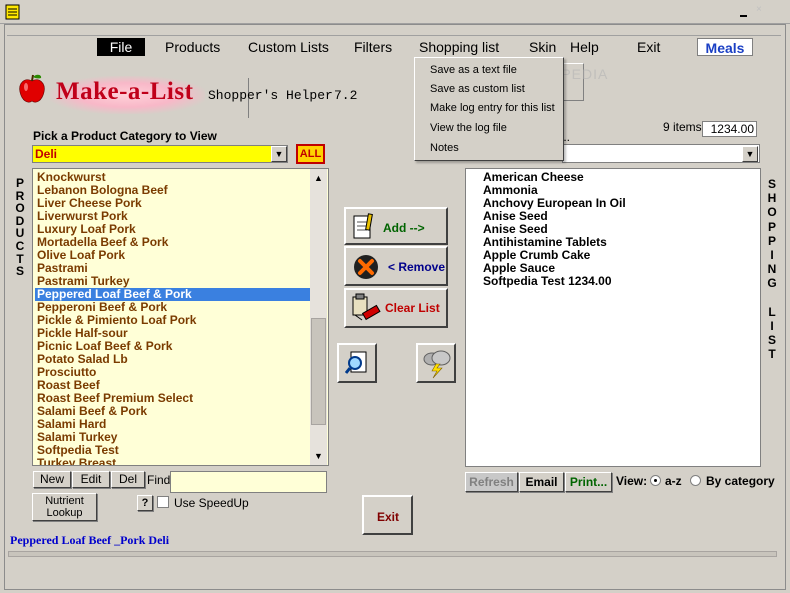 The image size is (790, 593). Describe the element at coordinates (366, 307) in the screenshot. I see `dynamite-clipboard-icon` at that location.